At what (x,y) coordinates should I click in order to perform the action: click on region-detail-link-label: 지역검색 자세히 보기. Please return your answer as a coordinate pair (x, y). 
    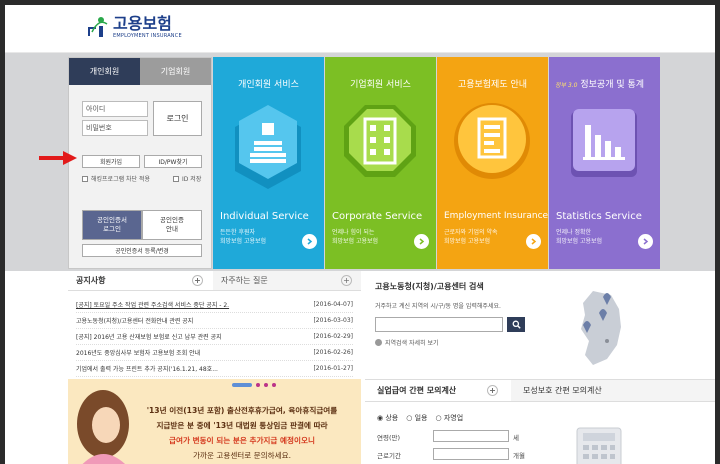
    Looking at the image, I should click on (412, 343).